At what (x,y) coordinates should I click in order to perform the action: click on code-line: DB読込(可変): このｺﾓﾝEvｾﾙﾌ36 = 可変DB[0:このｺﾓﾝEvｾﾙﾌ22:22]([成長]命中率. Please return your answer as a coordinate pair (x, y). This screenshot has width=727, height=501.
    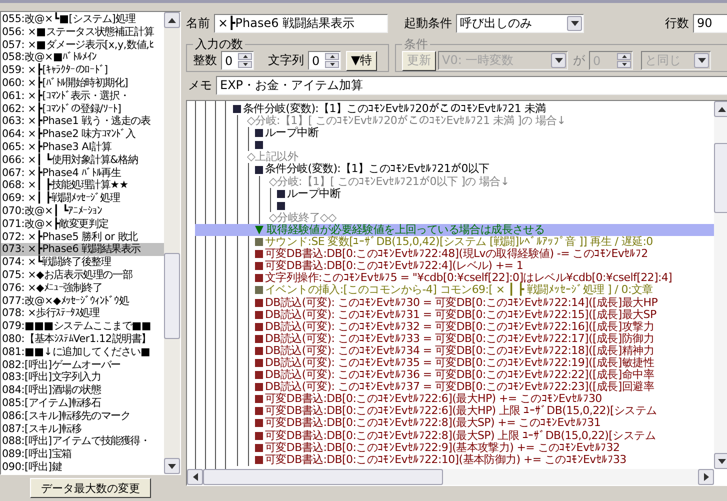
    Looking at the image, I should click on (484, 375).